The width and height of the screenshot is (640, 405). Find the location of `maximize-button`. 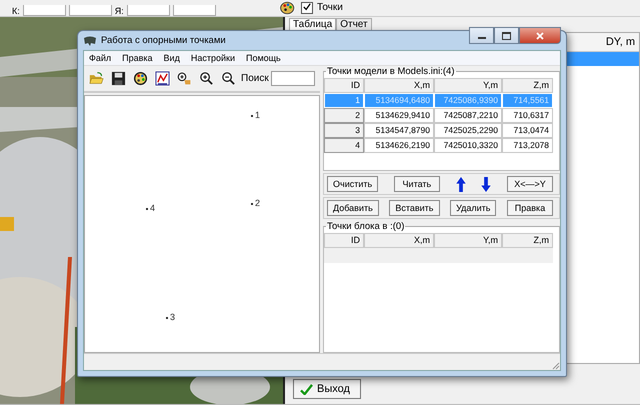

maximize-button is located at coordinates (506, 35).